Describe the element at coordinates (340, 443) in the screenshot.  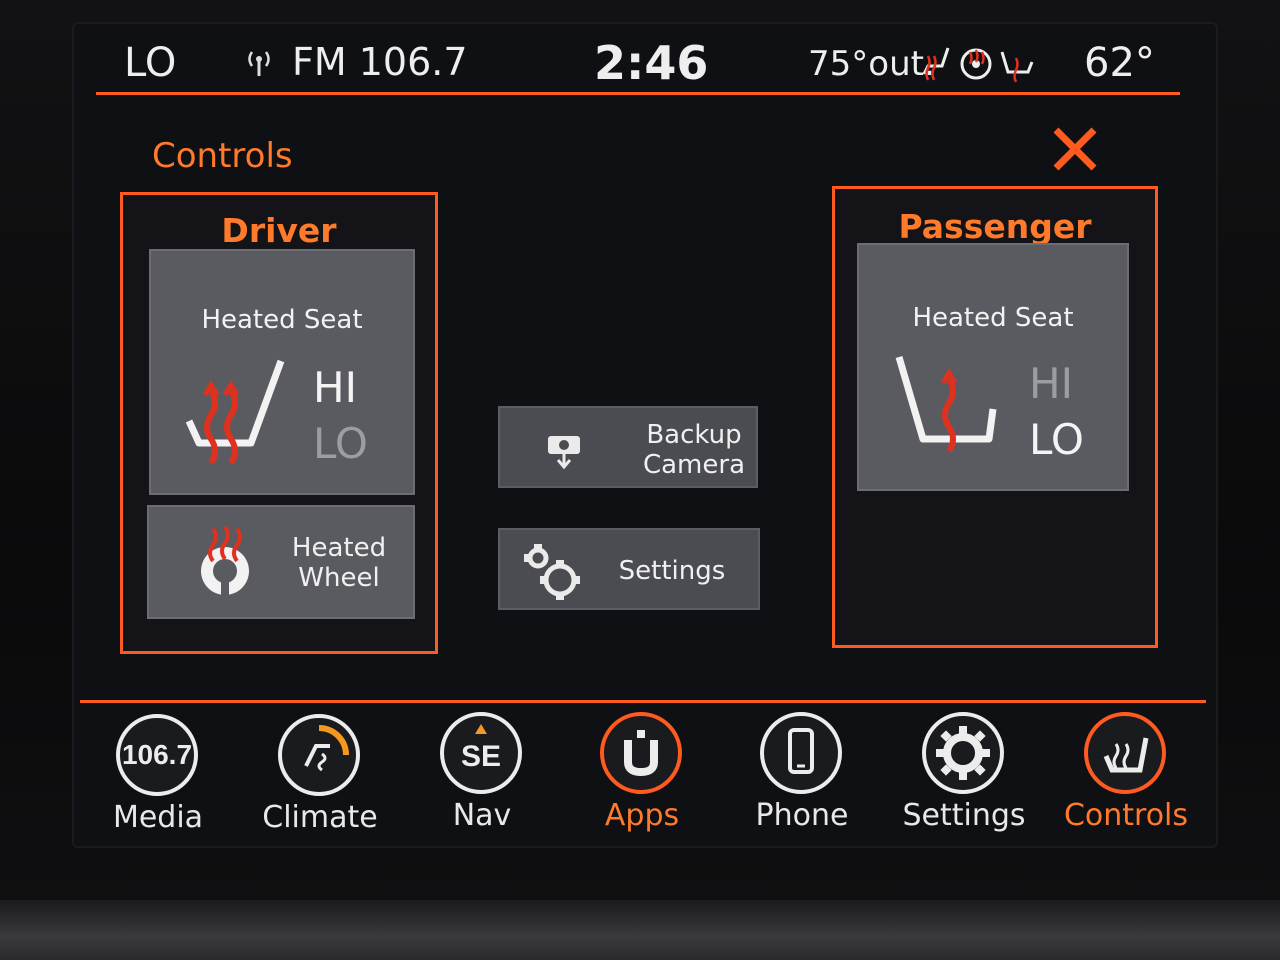
I see `driver-seat-lo: LO` at that location.